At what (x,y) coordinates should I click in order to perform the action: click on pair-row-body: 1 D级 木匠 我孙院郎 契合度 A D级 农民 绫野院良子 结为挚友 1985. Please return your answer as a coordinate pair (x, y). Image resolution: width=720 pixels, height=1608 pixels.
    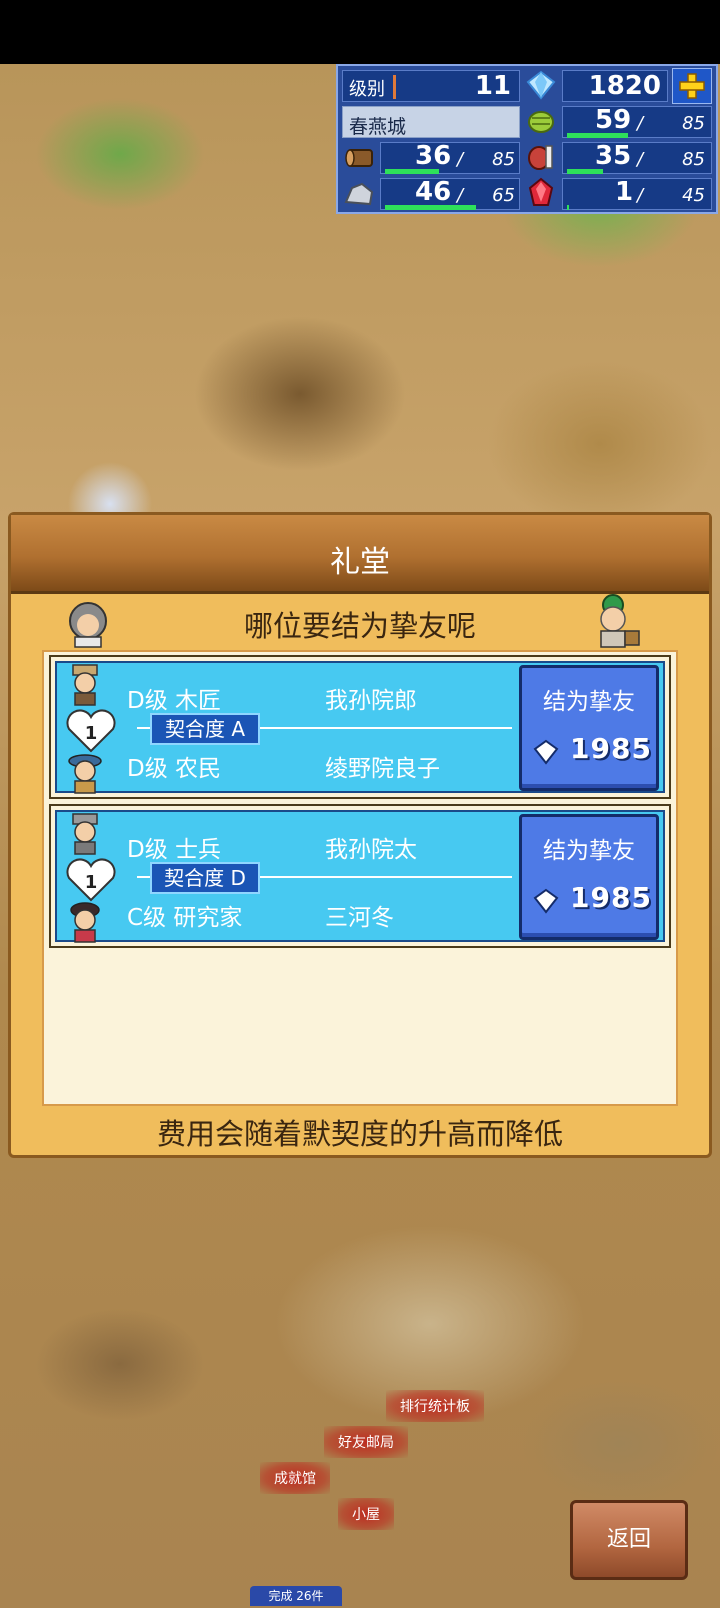
    Looking at the image, I should click on (360, 727).